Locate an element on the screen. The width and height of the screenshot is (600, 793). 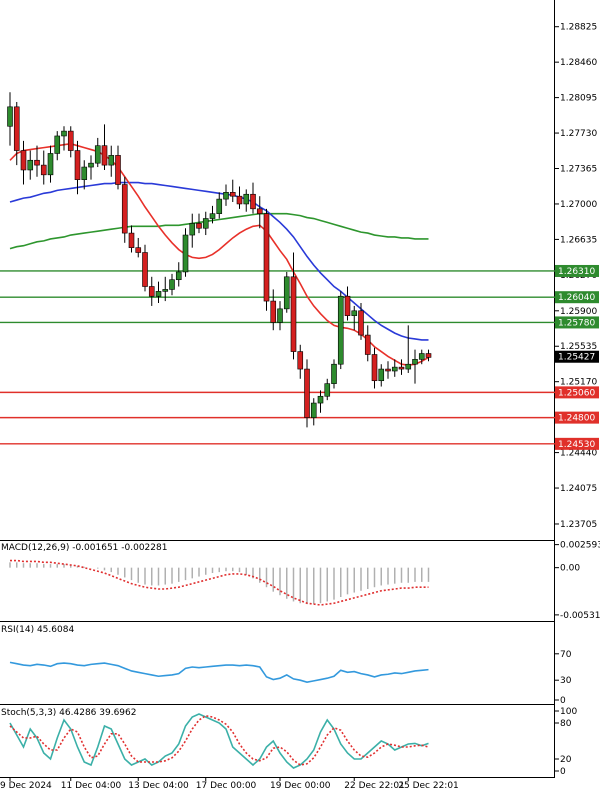
macd-signal-path is located at coordinates (219, 582).